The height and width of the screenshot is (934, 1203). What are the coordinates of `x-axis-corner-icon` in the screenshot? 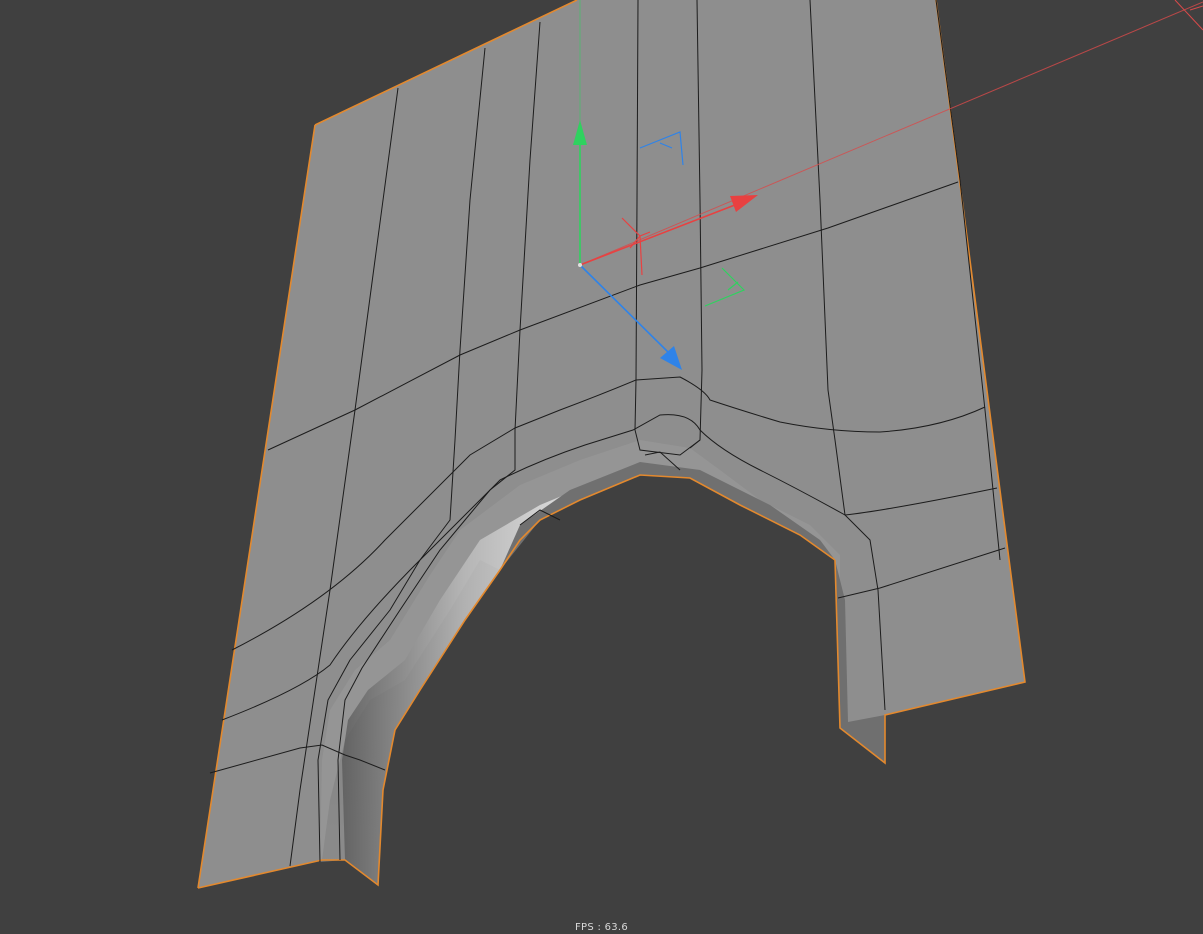 It's located at (1188, 15).